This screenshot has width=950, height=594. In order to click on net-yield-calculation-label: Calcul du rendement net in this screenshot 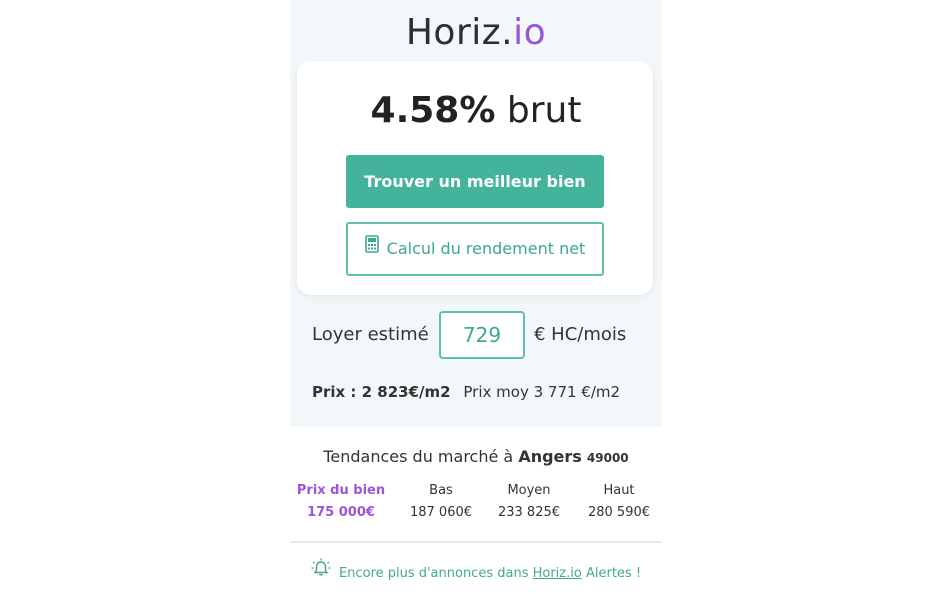, I will do `click(486, 248)`.